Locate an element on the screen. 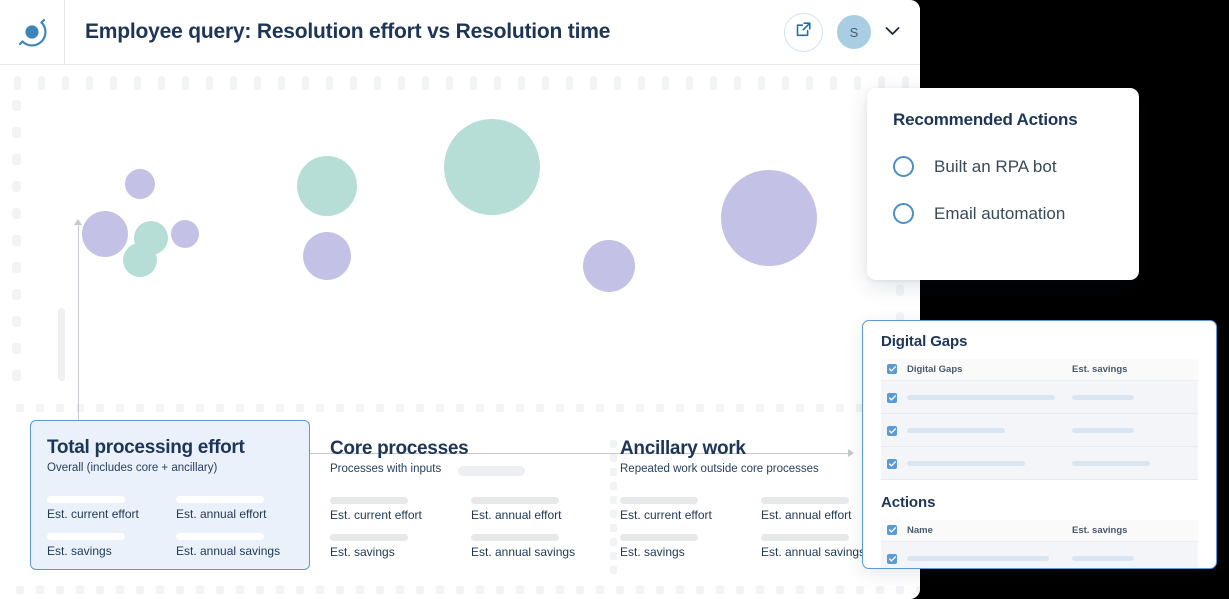 Image resolution: width=1229 pixels, height=599 pixels. metric-item: Est. savings is located at coordinates (105, 545).